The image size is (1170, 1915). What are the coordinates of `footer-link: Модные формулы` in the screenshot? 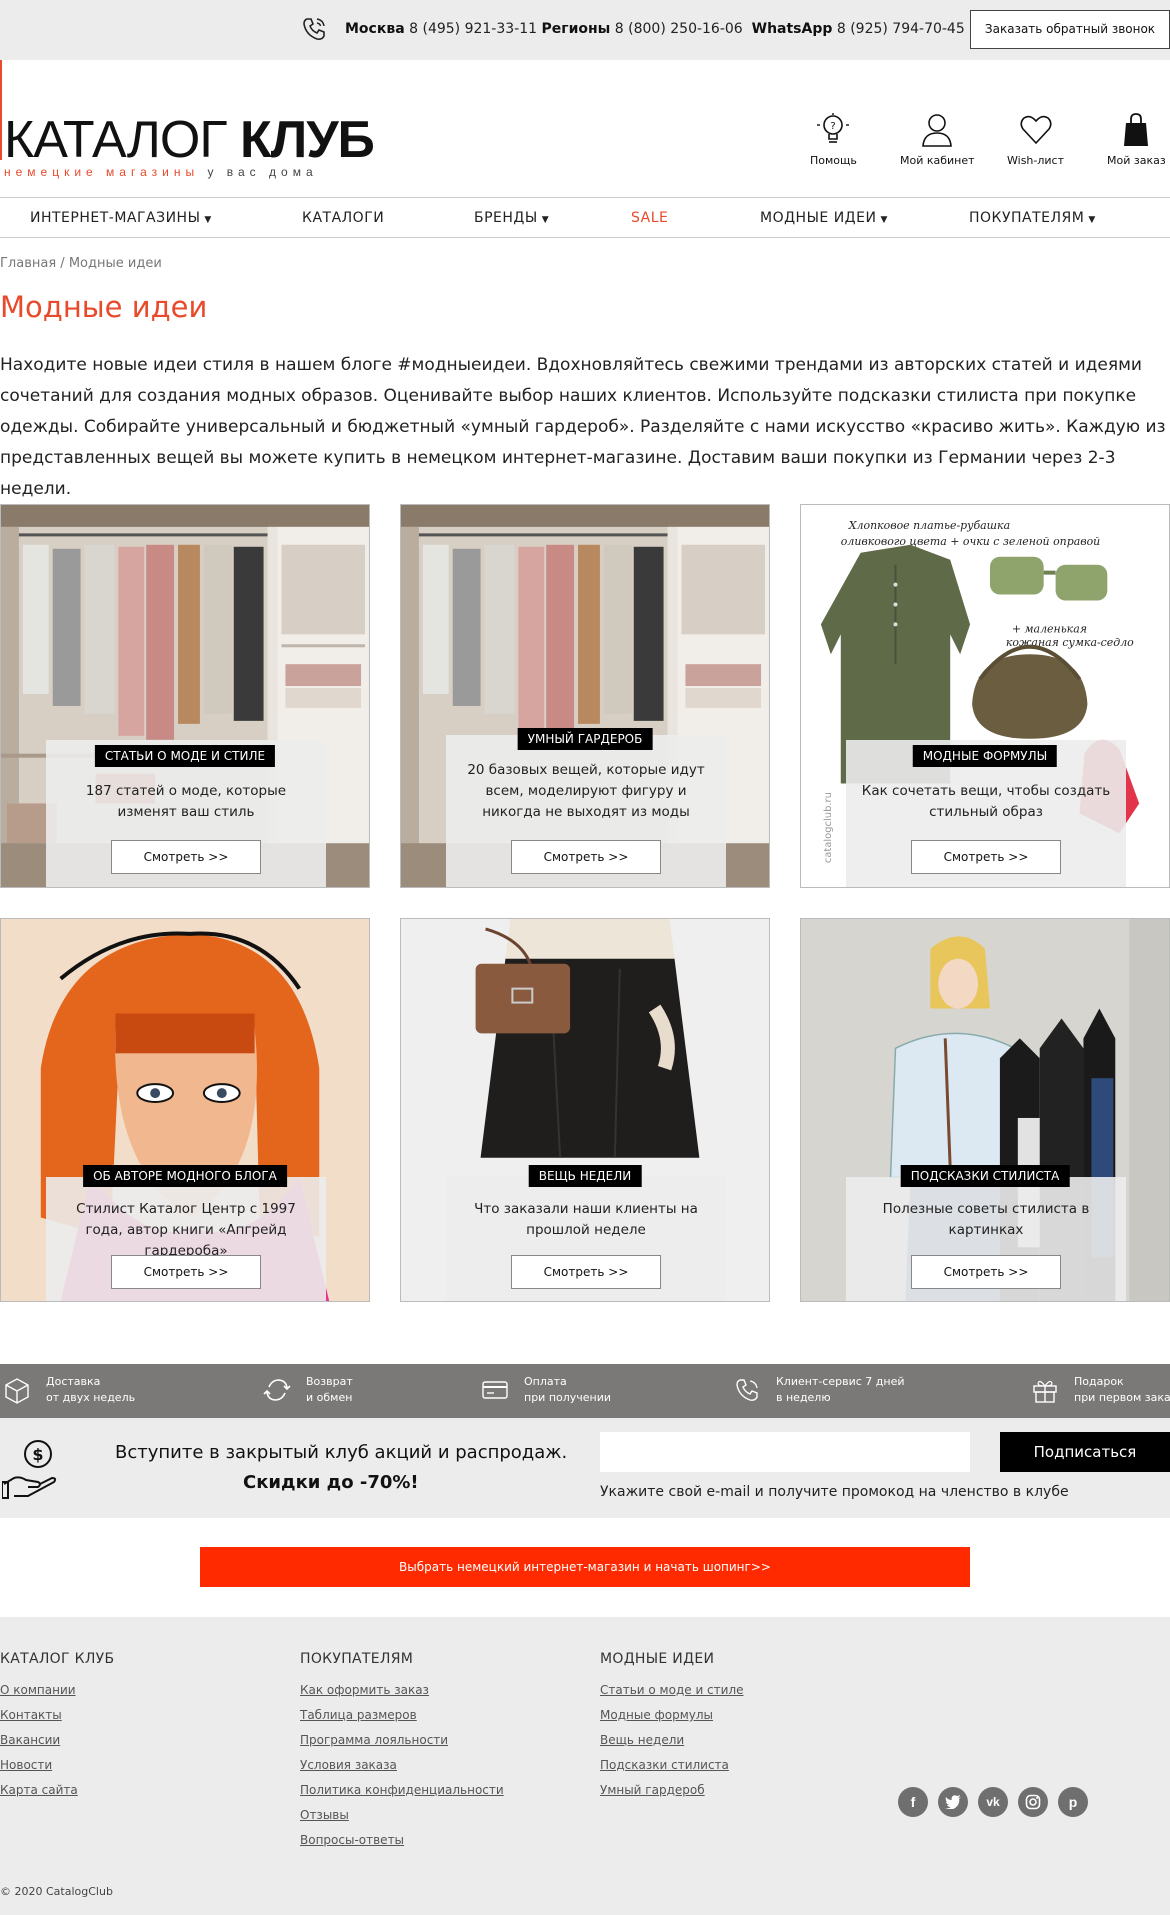 It's located at (672, 1715).